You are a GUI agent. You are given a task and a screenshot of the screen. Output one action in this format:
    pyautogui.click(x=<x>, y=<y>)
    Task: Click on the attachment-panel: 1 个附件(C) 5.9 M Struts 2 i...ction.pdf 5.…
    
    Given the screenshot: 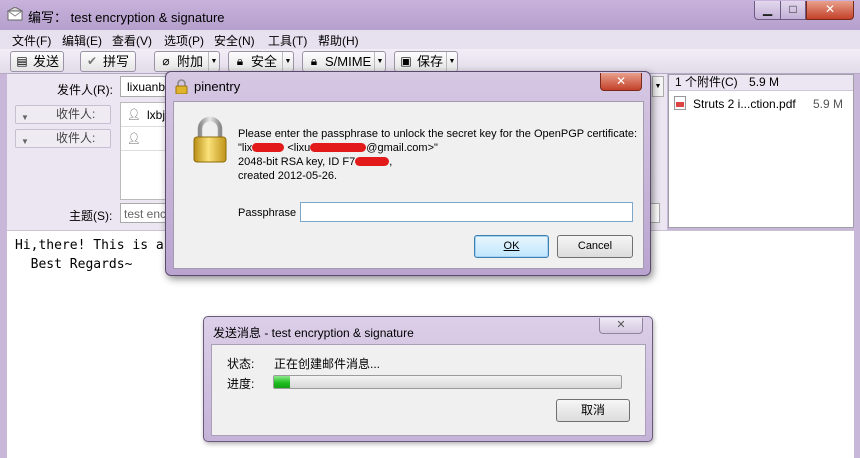 What is the action you would take?
    pyautogui.click(x=761, y=151)
    